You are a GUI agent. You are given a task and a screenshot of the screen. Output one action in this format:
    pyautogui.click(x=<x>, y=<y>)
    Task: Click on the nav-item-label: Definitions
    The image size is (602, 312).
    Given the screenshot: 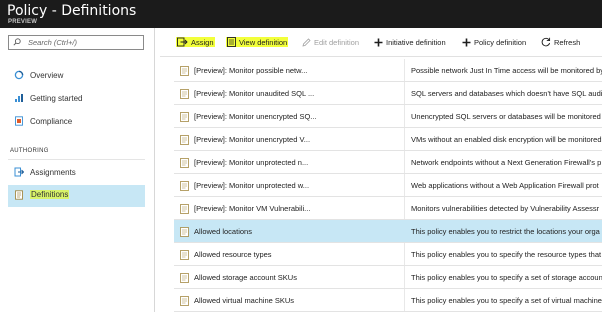 What is the action you would take?
    pyautogui.click(x=50, y=194)
    